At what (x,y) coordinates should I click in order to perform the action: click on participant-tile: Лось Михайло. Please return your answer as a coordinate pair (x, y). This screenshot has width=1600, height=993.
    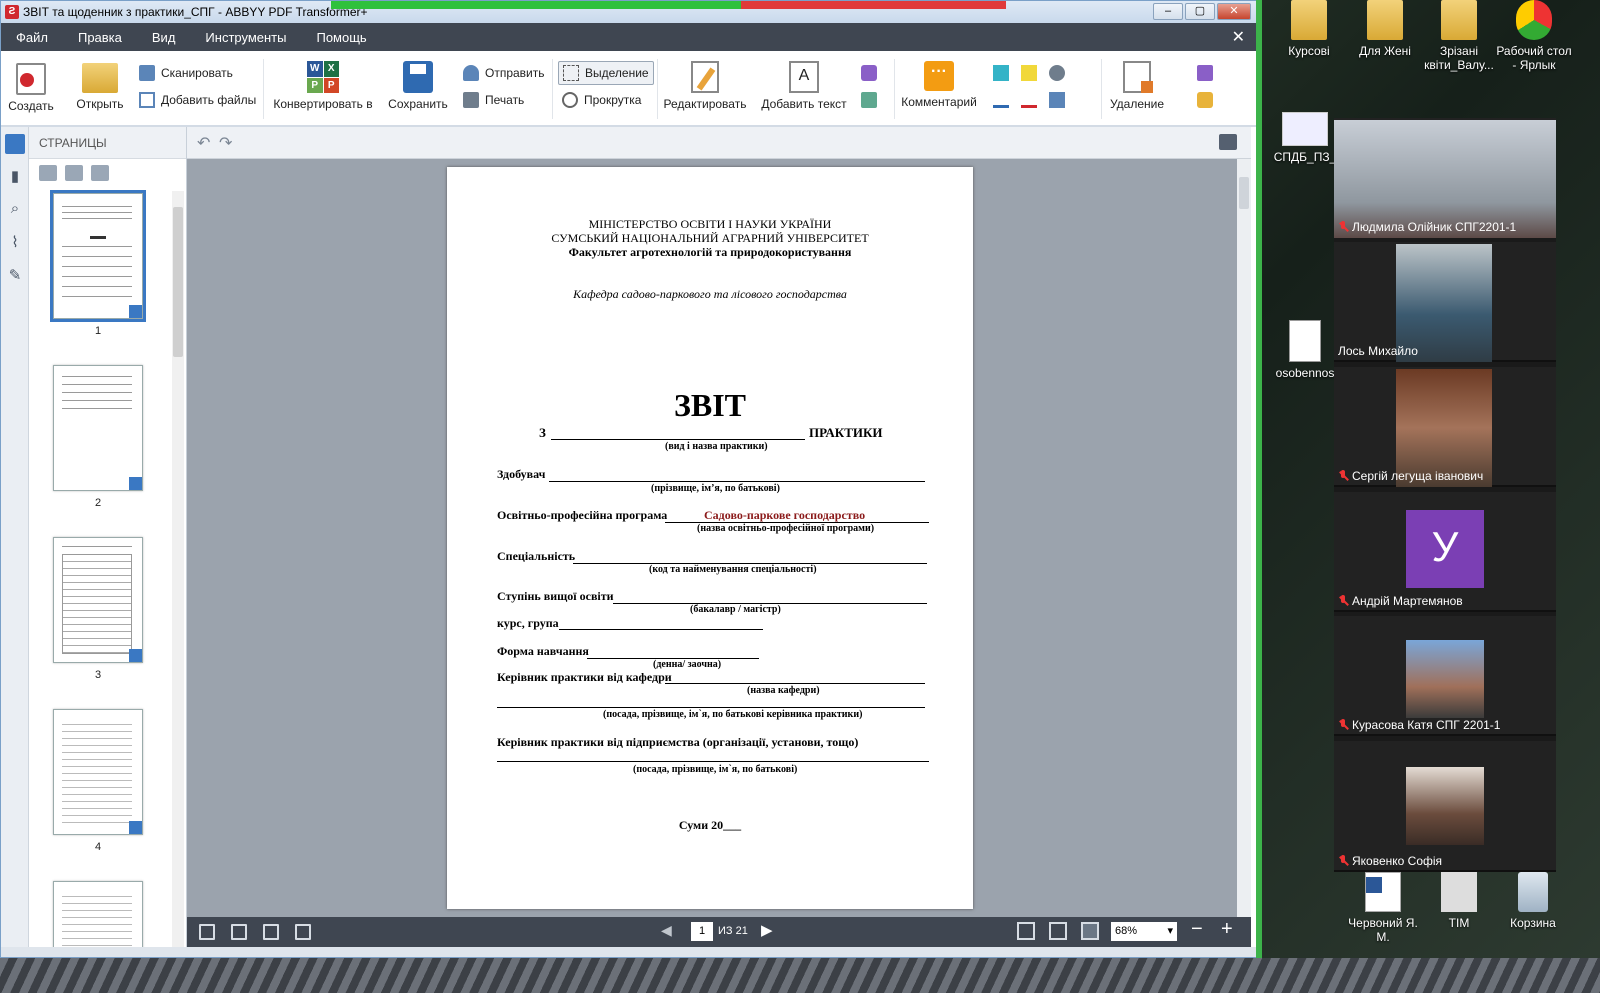
    Looking at the image, I should click on (1445, 302).